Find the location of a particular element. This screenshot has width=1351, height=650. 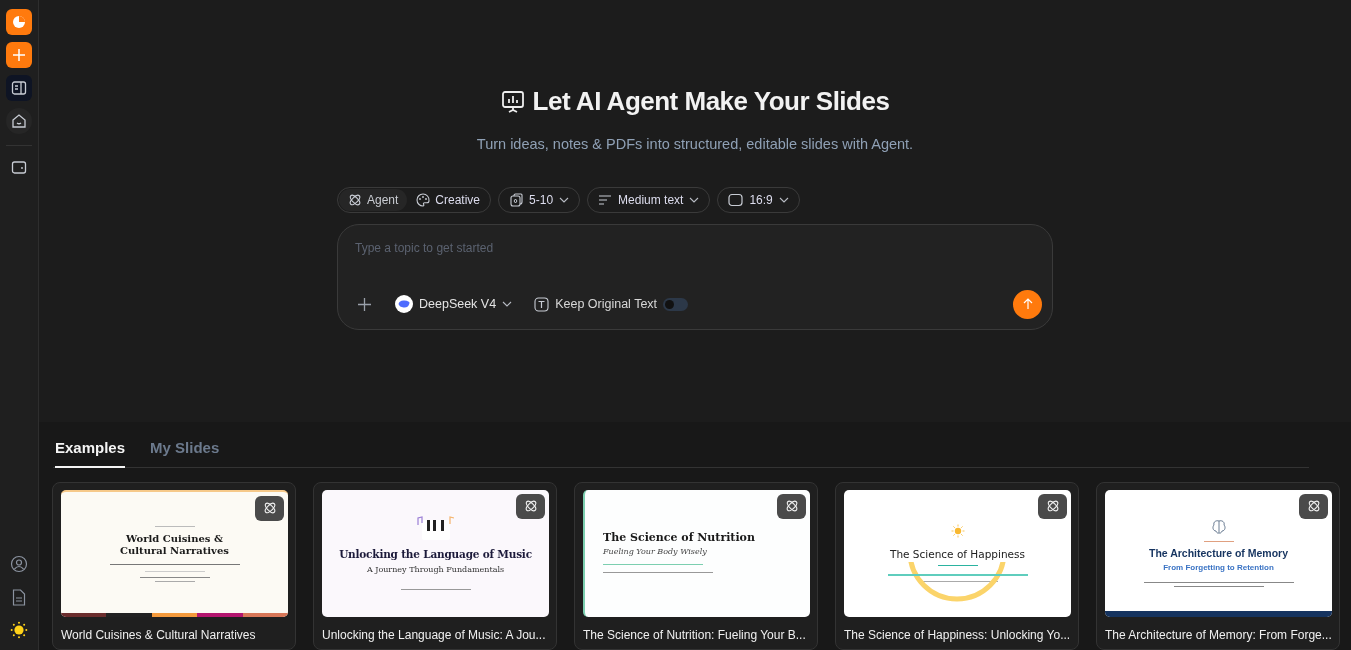

example-card: World Cuisines & Cultural Narratives World Cuisines & Cultural Narratives is located at coordinates (174, 565).